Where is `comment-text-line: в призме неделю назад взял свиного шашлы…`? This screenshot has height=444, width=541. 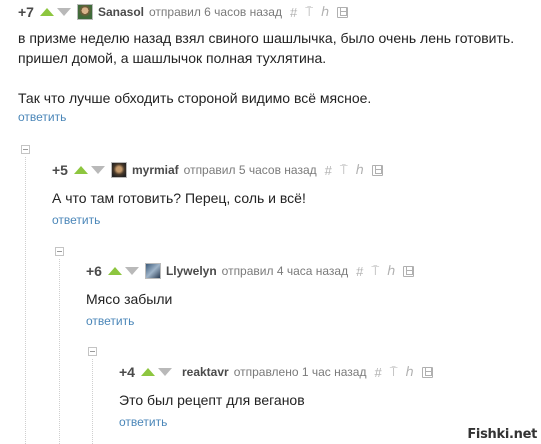 comment-text-line: в призме неделю назад взял свиного шашлы… is located at coordinates (266, 38).